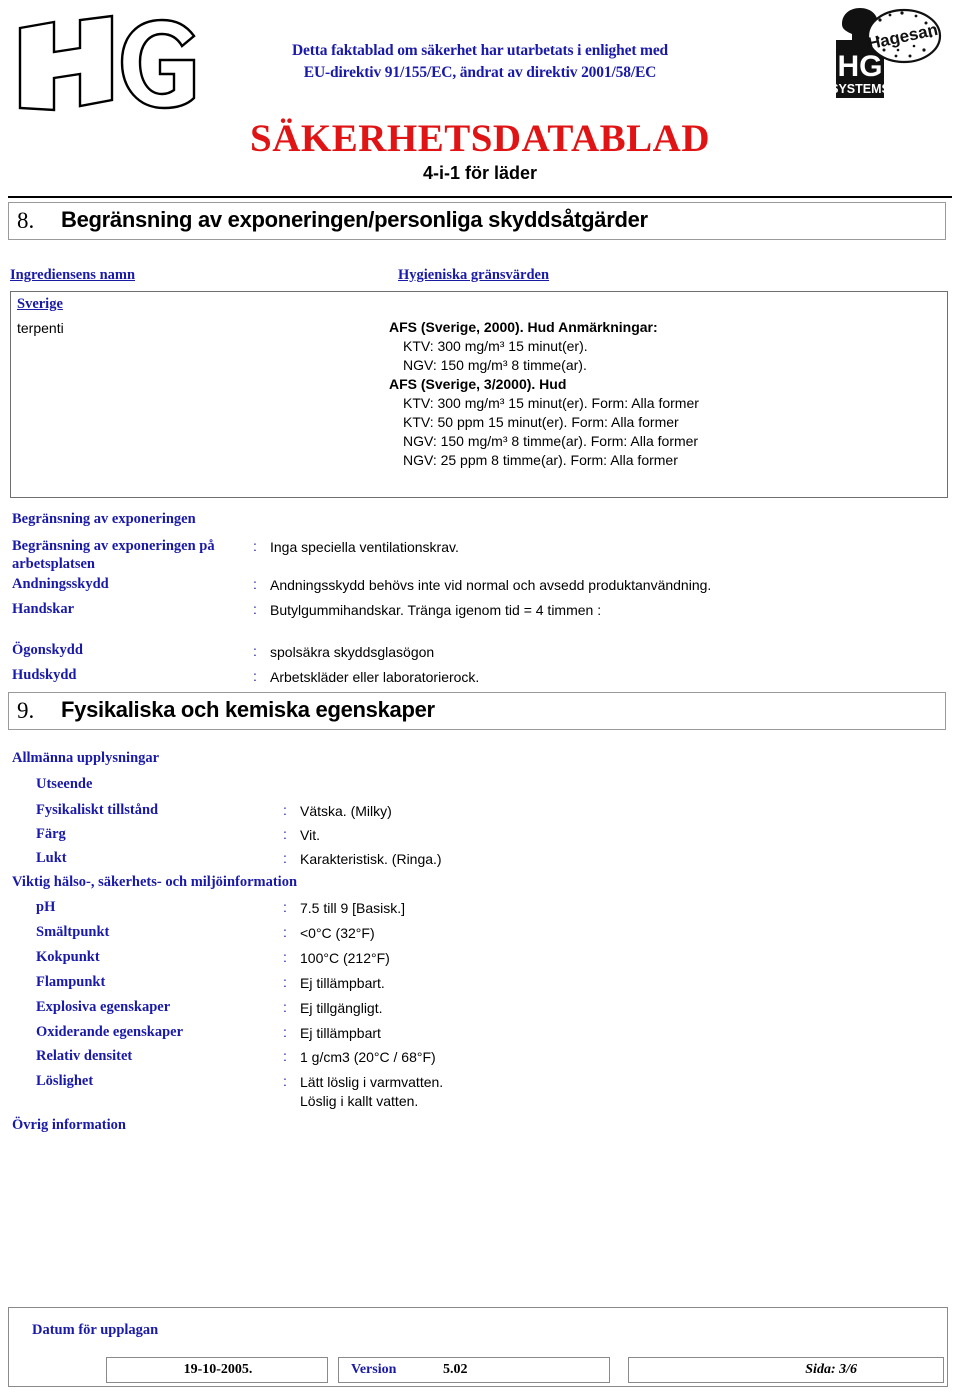 The width and height of the screenshot is (960, 1395). What do you see at coordinates (40, 304) in the screenshot?
I see `country-label: Sverige` at bounding box center [40, 304].